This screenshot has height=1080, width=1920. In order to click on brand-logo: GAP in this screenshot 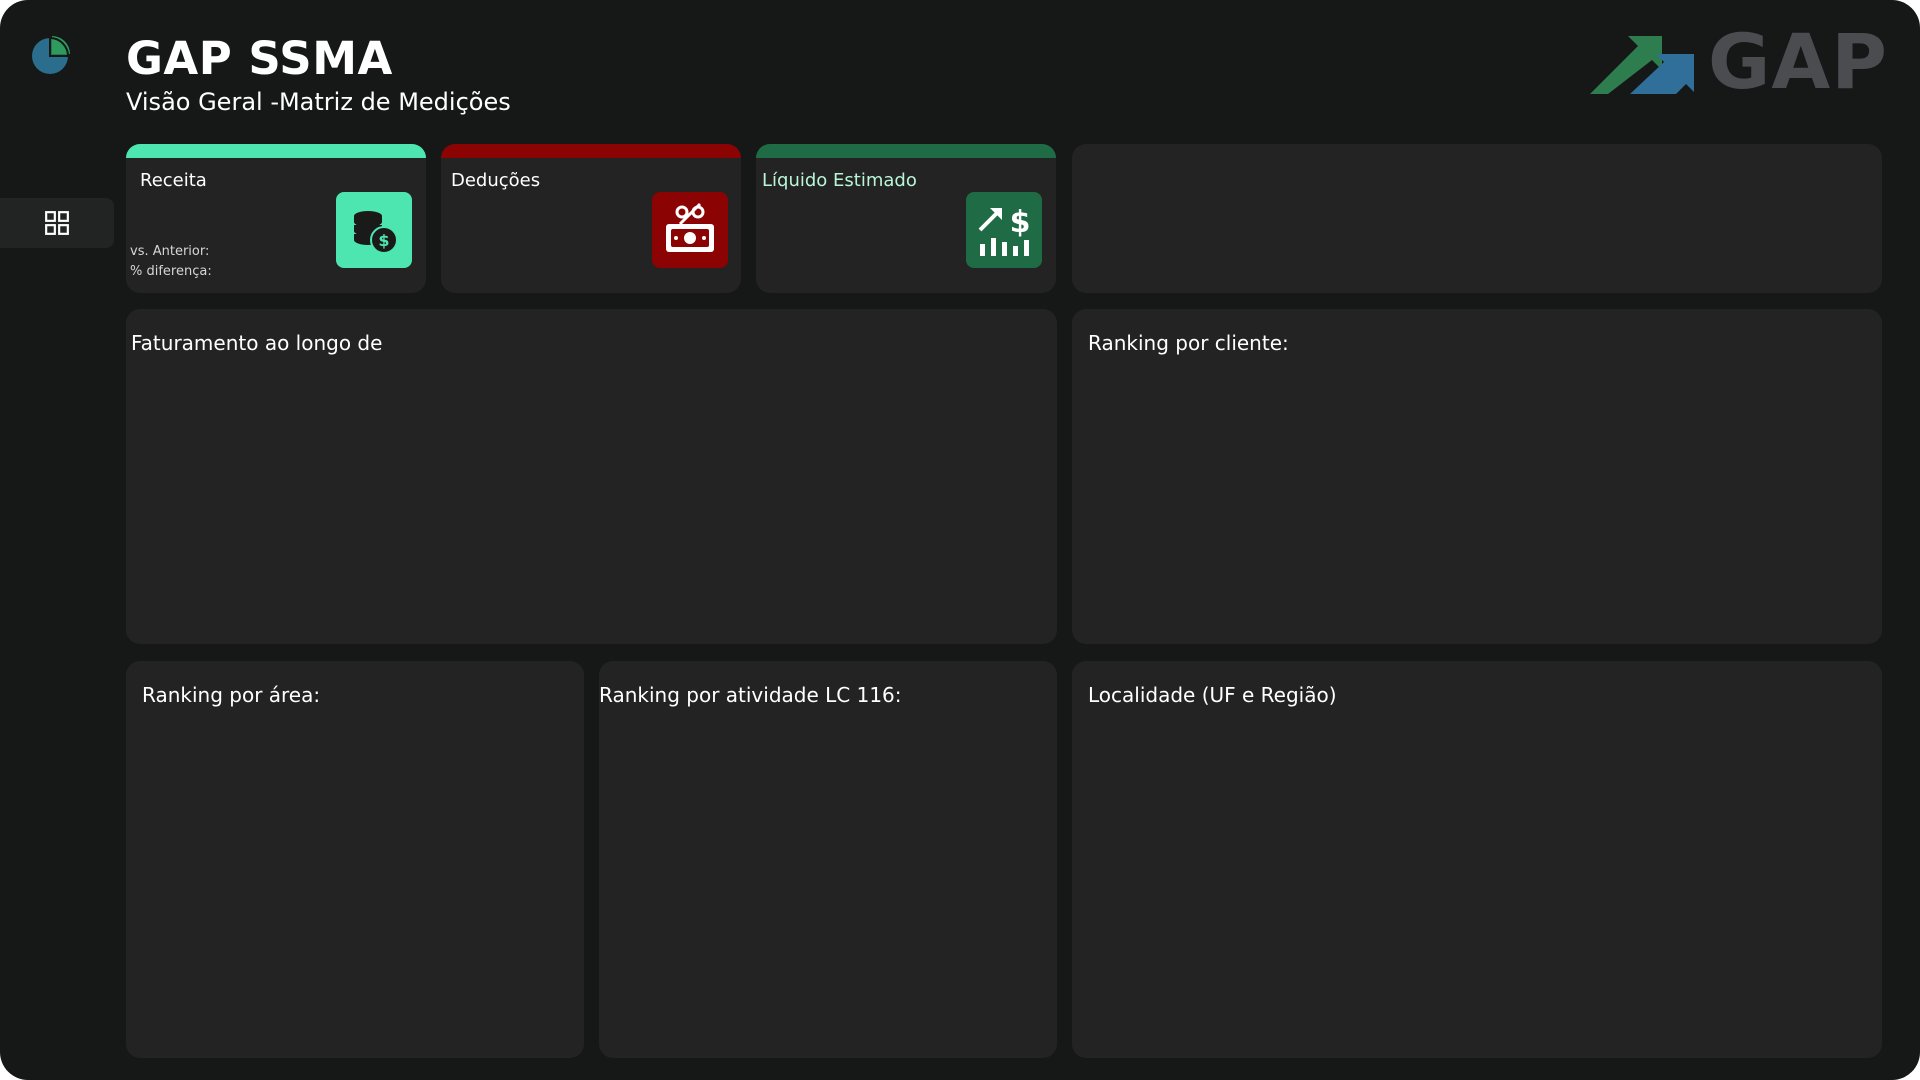, I will do `click(1738, 62)`.